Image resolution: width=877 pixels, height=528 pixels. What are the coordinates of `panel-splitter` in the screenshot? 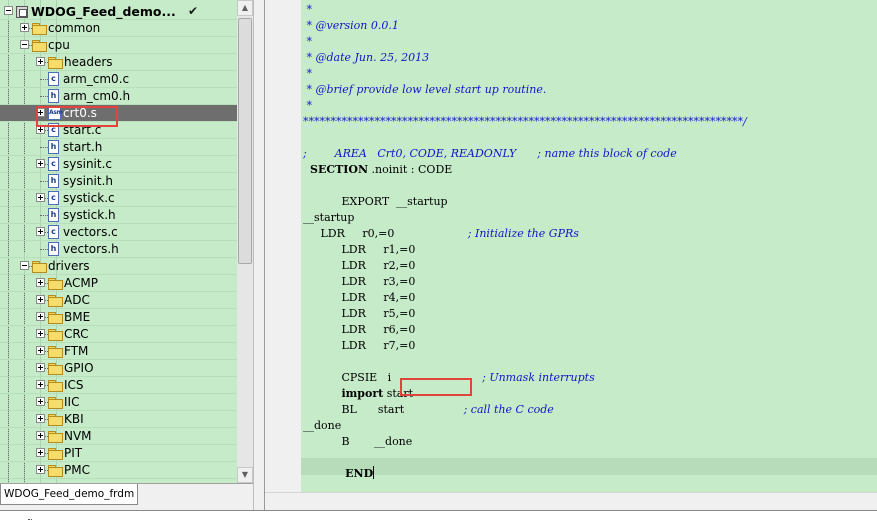 It's located at (259, 255).